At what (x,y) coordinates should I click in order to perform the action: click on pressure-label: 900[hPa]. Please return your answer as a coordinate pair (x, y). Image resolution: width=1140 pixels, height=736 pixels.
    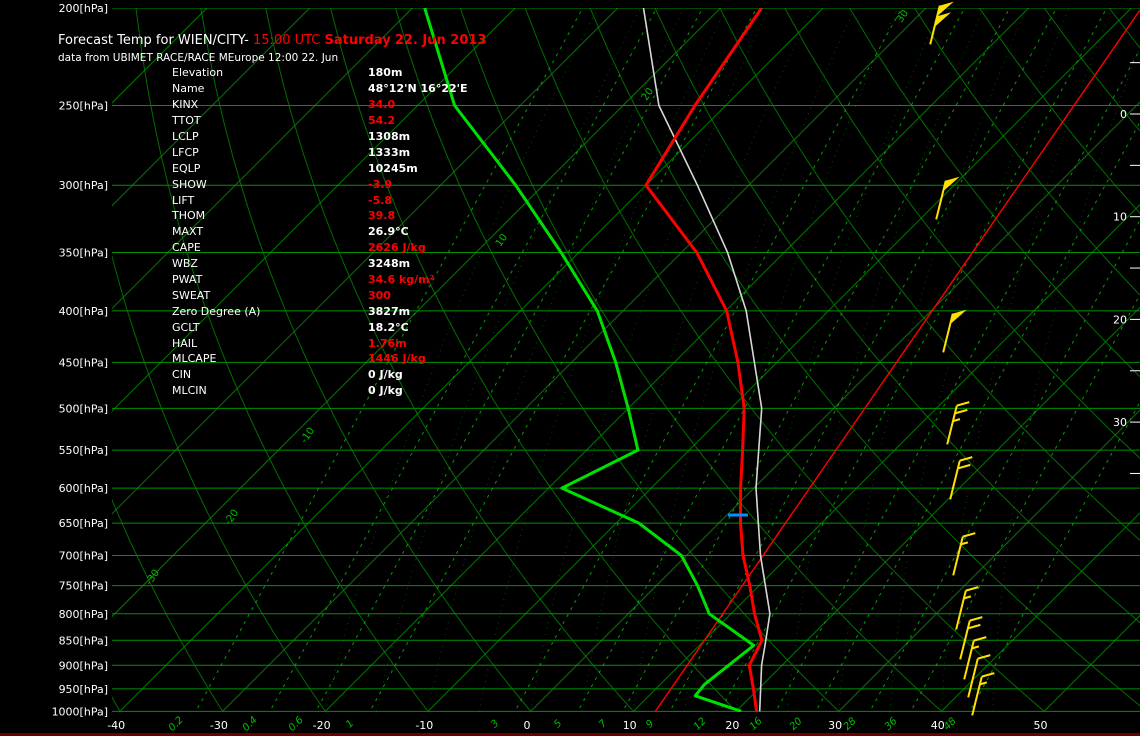
    Looking at the image, I should click on (83, 665).